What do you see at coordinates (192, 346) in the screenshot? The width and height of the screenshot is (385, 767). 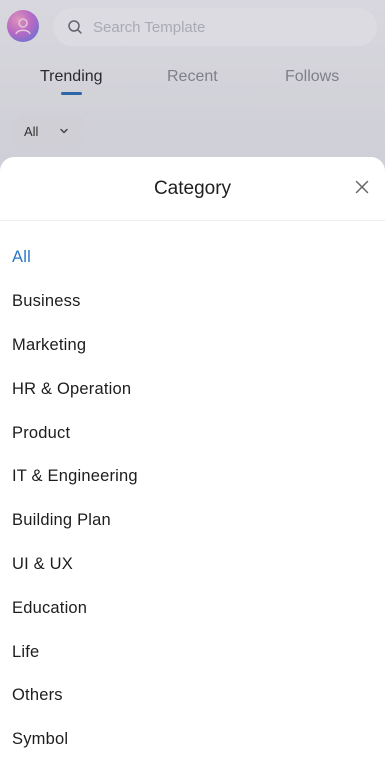 I see `category-item-marketing: Marketing` at bounding box center [192, 346].